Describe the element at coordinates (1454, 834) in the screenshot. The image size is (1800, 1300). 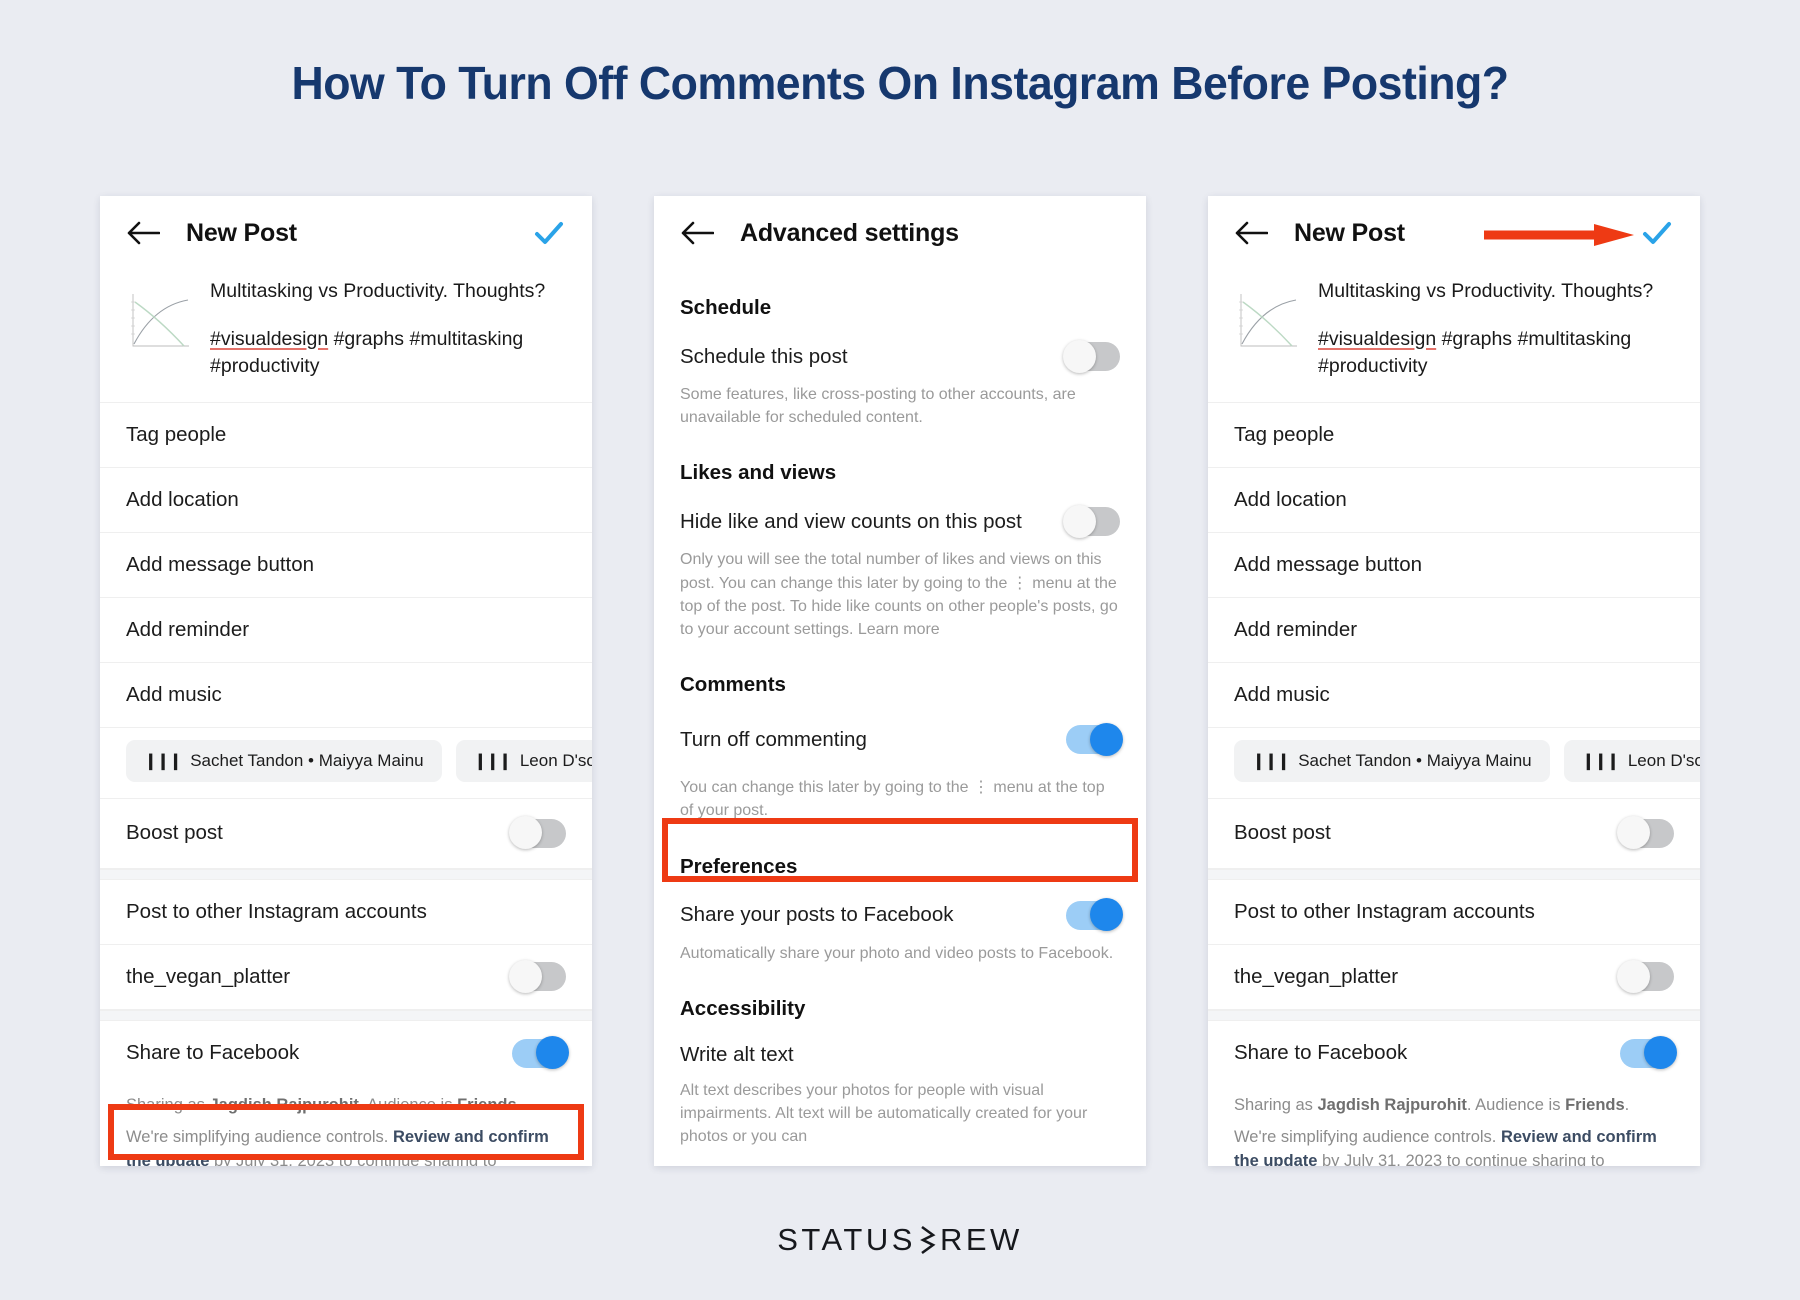
I see `panel3-row-boost-post: Boost post` at that location.